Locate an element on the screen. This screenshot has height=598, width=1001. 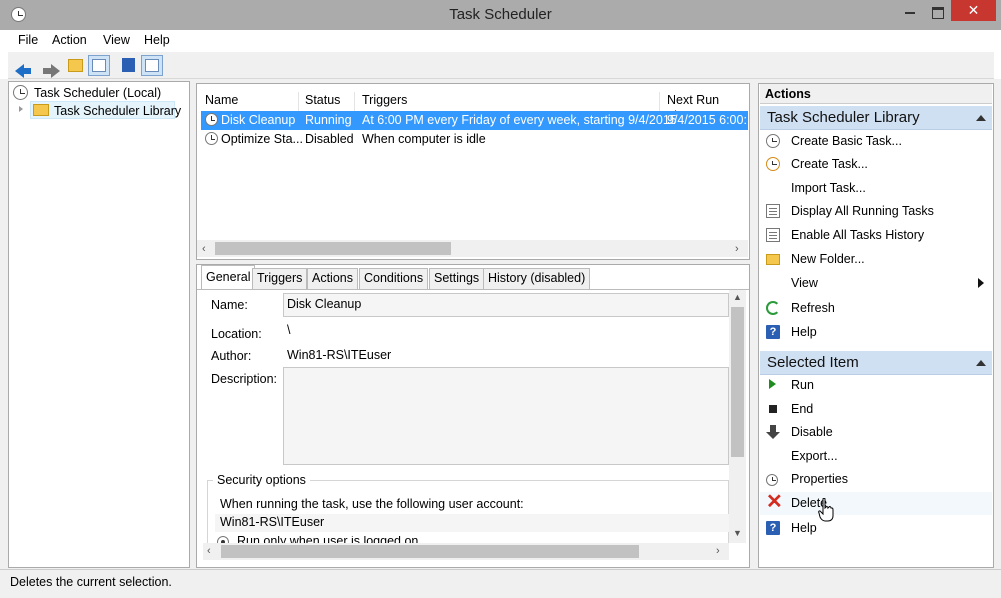
section-selected-item: Selected Item is located at coordinates (876, 363).